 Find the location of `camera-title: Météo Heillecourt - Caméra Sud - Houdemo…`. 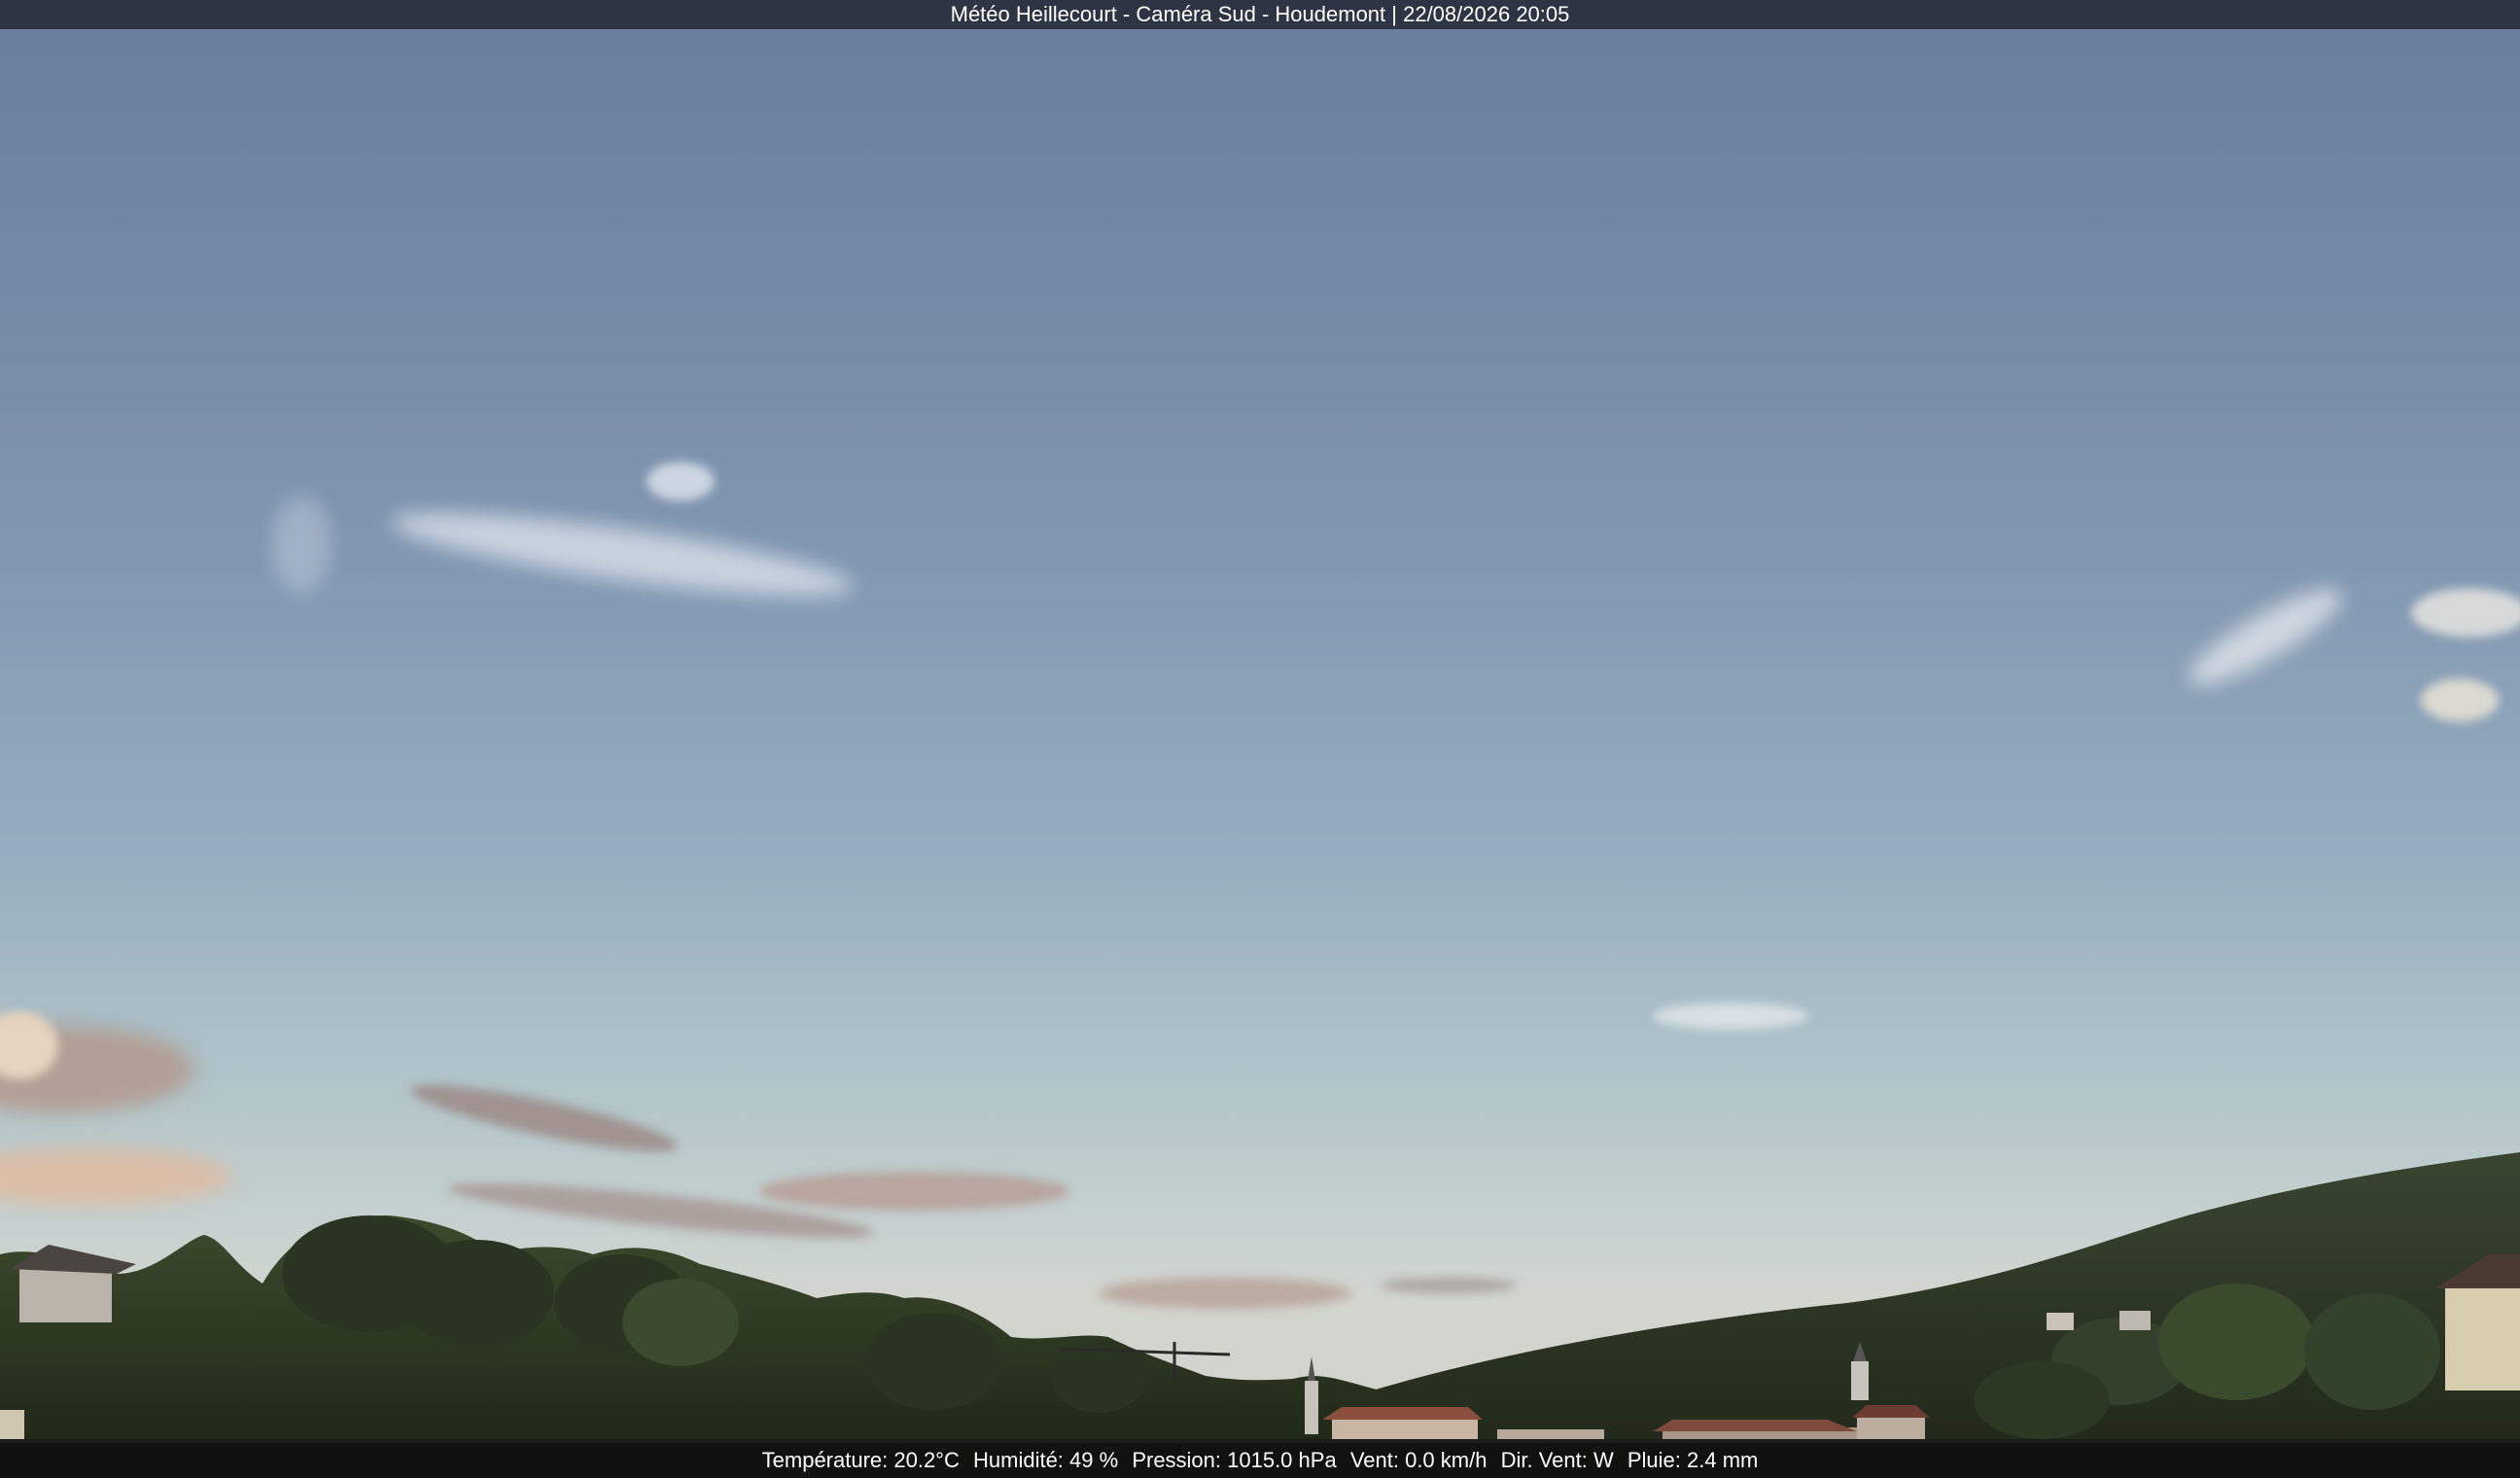

camera-title: Météo Heillecourt - Caméra Sud - Houdemo… is located at coordinates (1260, 14).